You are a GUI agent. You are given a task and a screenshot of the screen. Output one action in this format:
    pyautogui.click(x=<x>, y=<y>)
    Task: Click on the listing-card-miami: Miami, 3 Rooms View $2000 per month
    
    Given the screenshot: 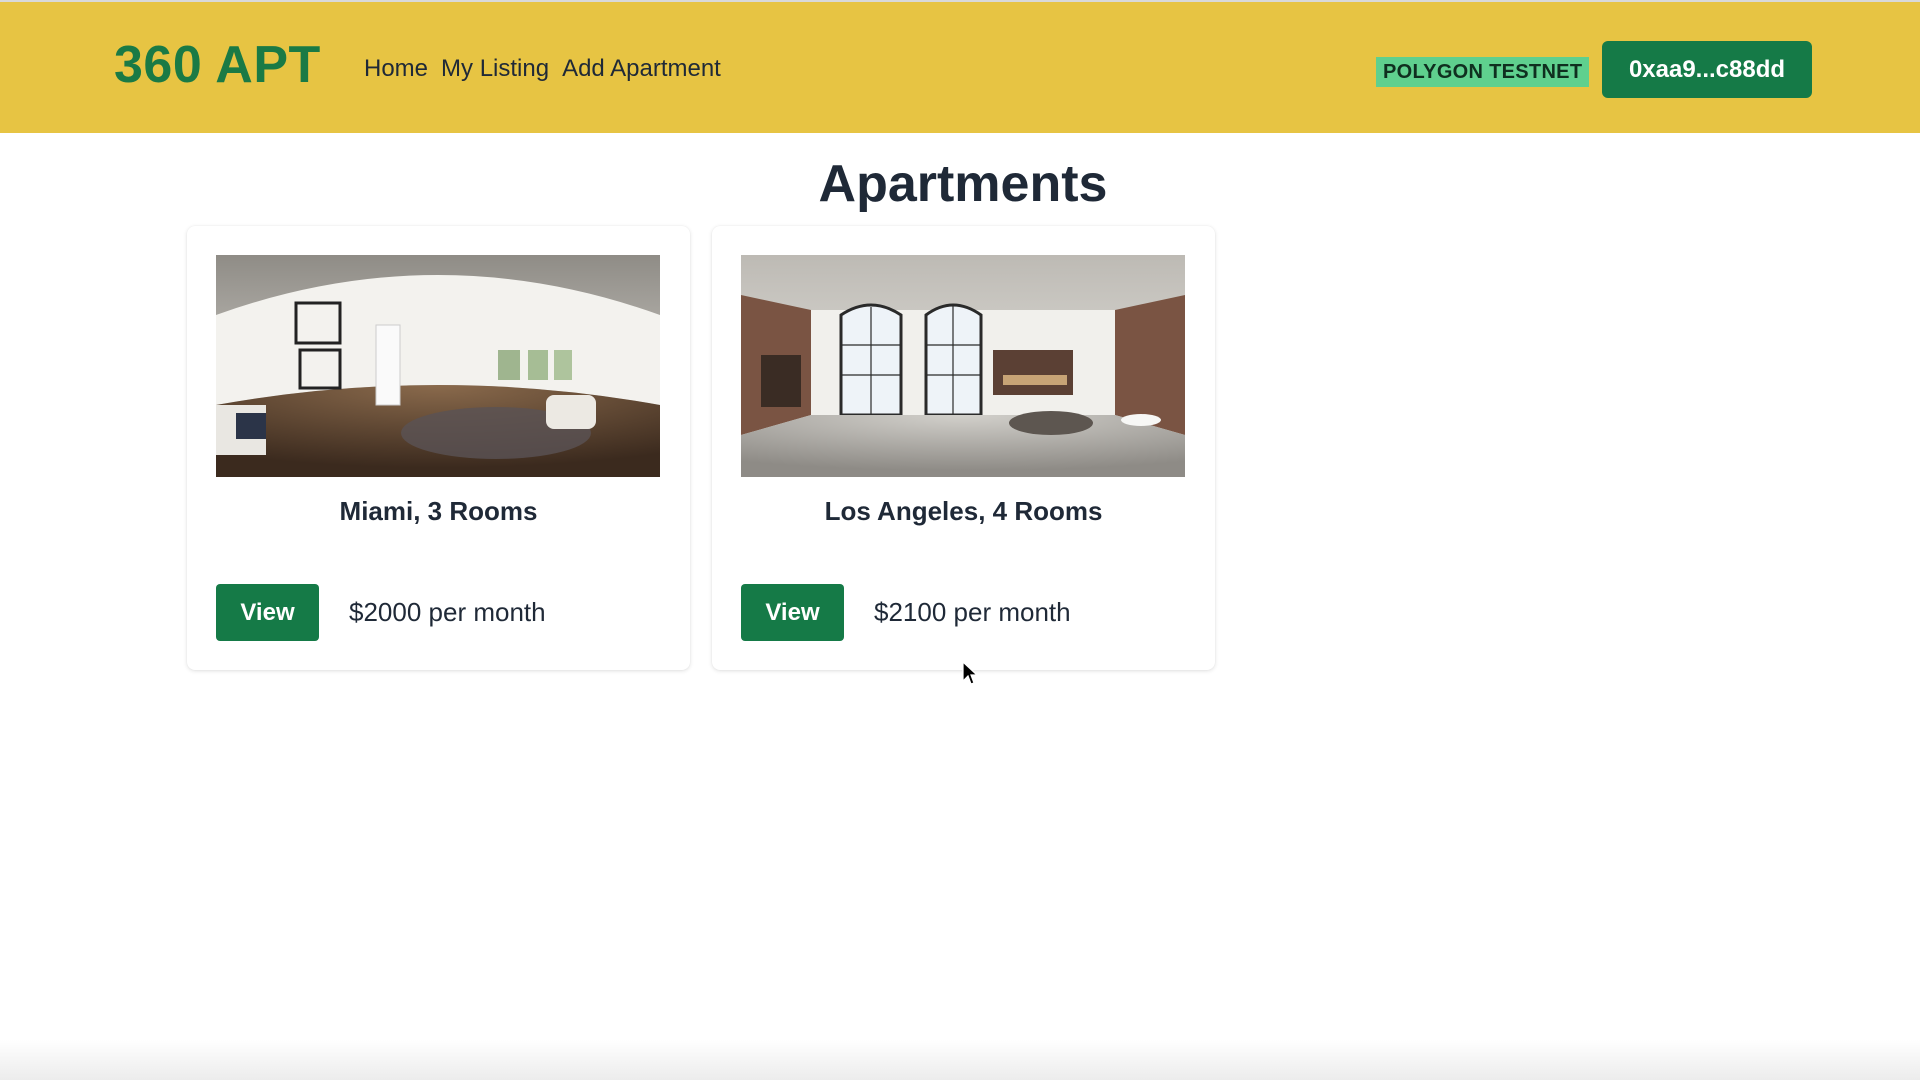 What is the action you would take?
    pyautogui.click(x=438, y=448)
    